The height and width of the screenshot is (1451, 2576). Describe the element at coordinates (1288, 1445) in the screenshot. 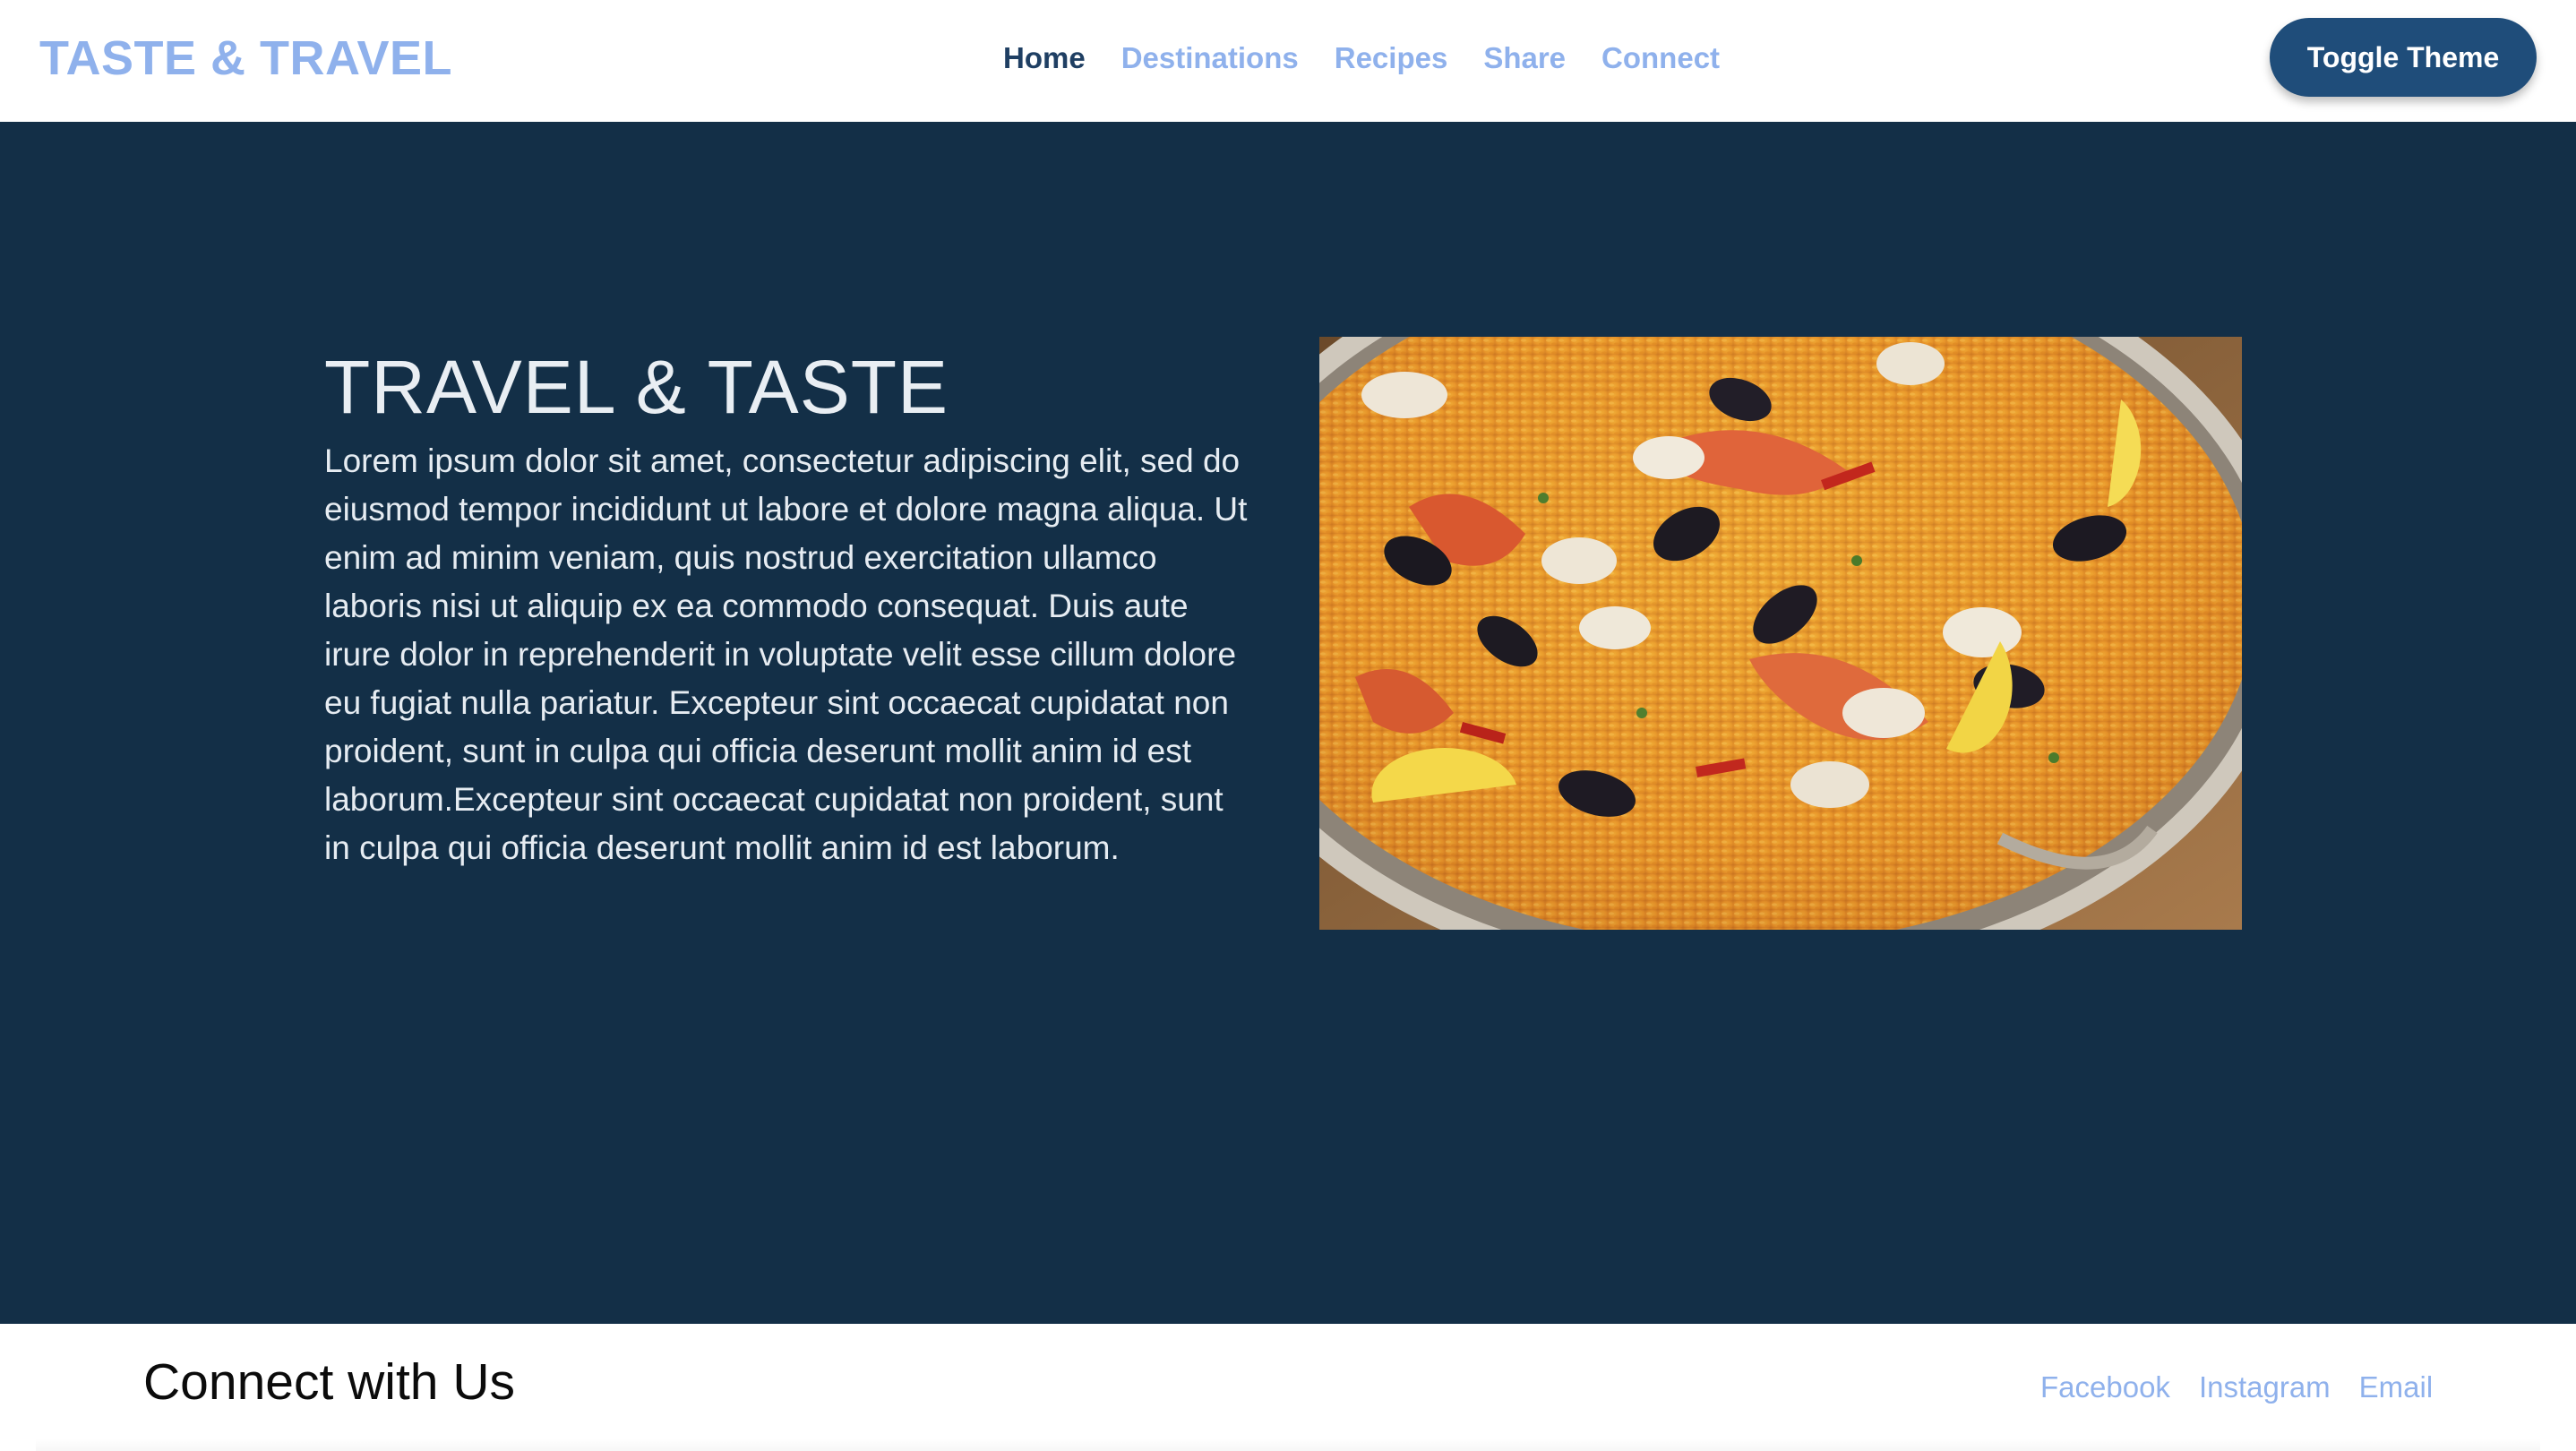

I see `footer-divider` at that location.